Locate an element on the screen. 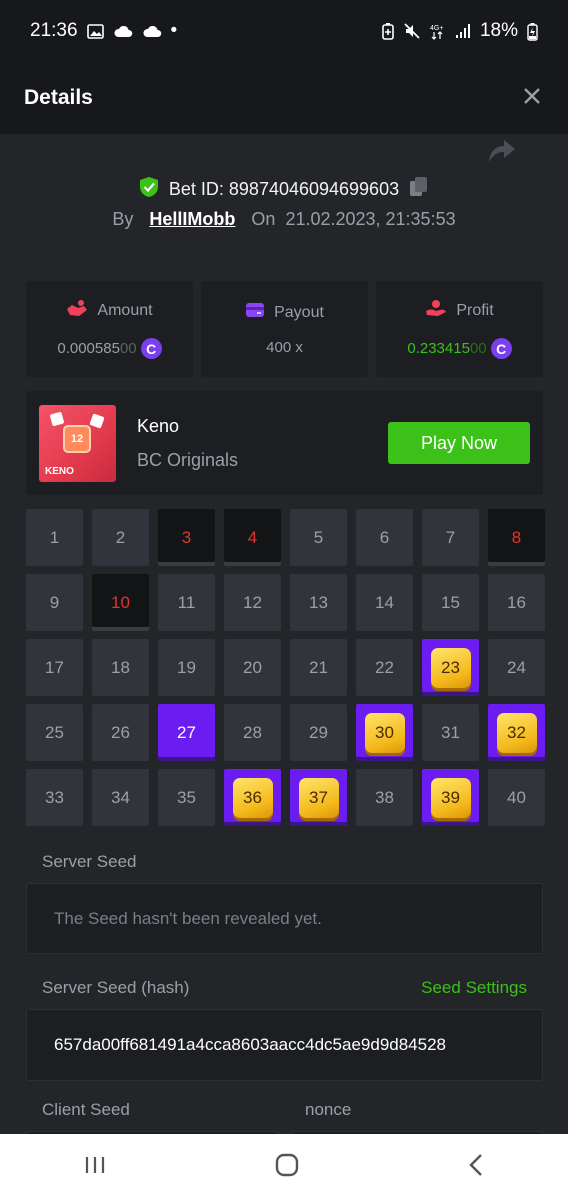 Image resolution: width=568 pixels, height=1200 pixels. keno-cell: 29 is located at coordinates (318, 732).